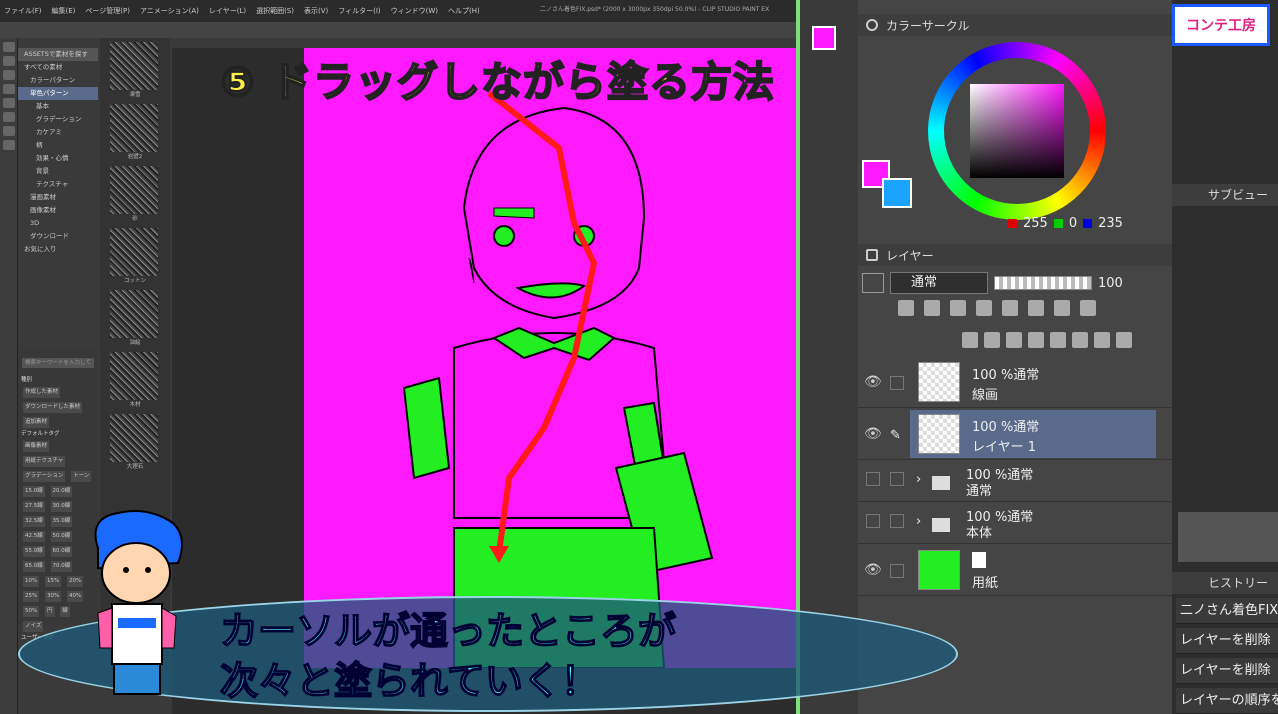 The width and height of the screenshot is (1278, 714). I want to click on layer-row: › 100 %通常 本体, so click(1015, 523).